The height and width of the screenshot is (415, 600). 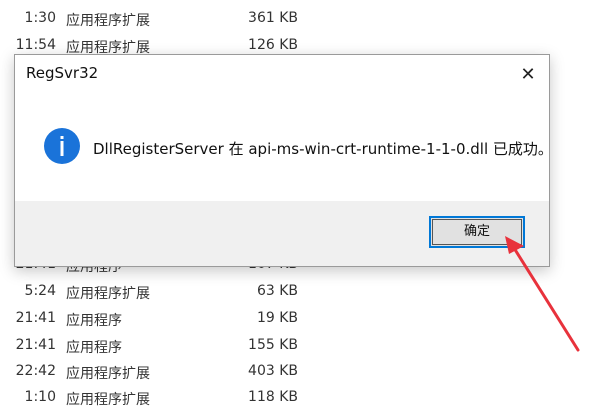 What do you see at coordinates (273, 45) in the screenshot?
I see `file-size: 126 KB` at bounding box center [273, 45].